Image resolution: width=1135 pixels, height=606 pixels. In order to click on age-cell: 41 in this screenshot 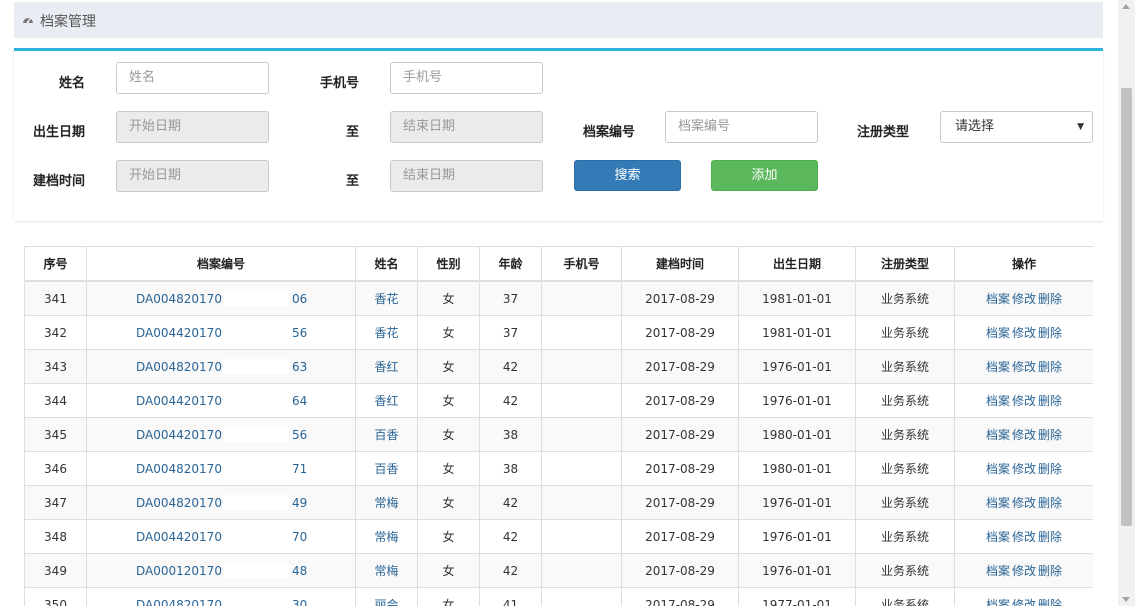, I will do `click(510, 596)`.